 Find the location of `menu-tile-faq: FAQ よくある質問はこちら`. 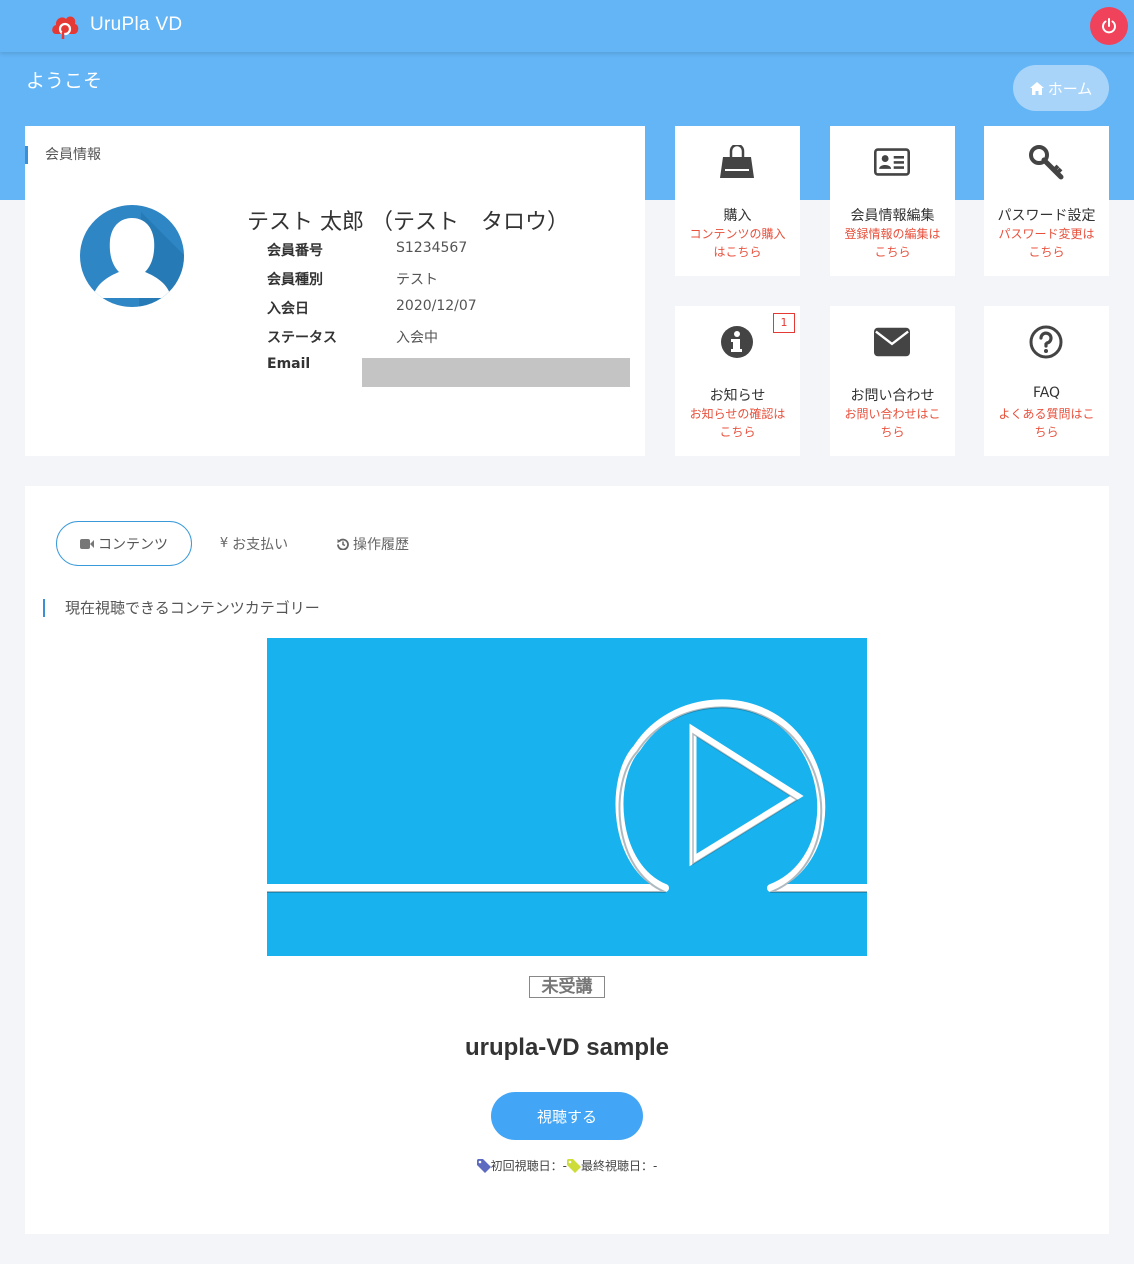

menu-tile-faq: FAQ よくある質問はこちら is located at coordinates (1046, 381).